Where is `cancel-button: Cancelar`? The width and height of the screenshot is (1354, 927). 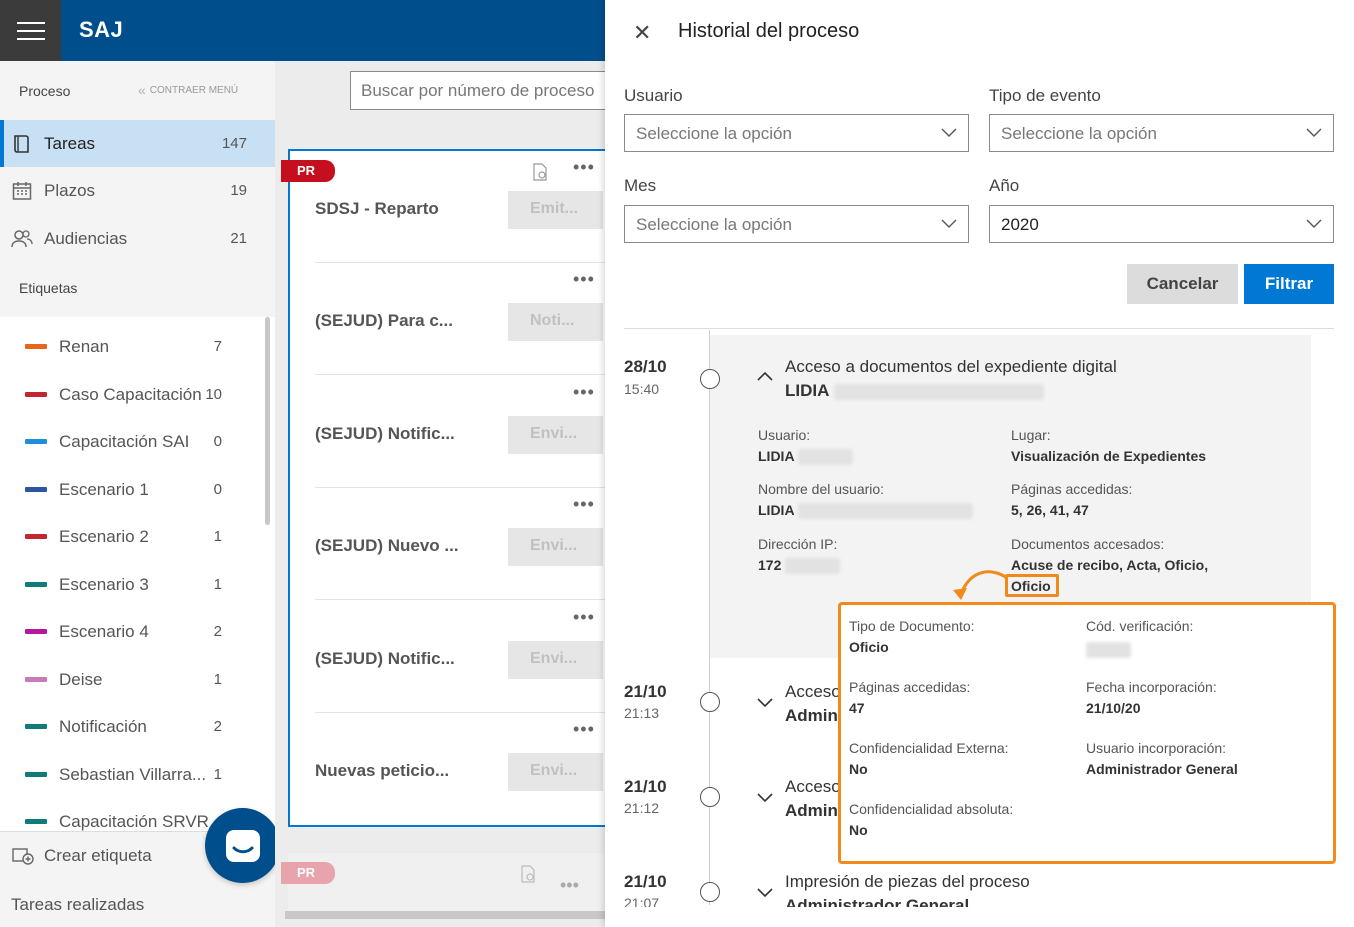
cancel-button: Cancelar is located at coordinates (1182, 284).